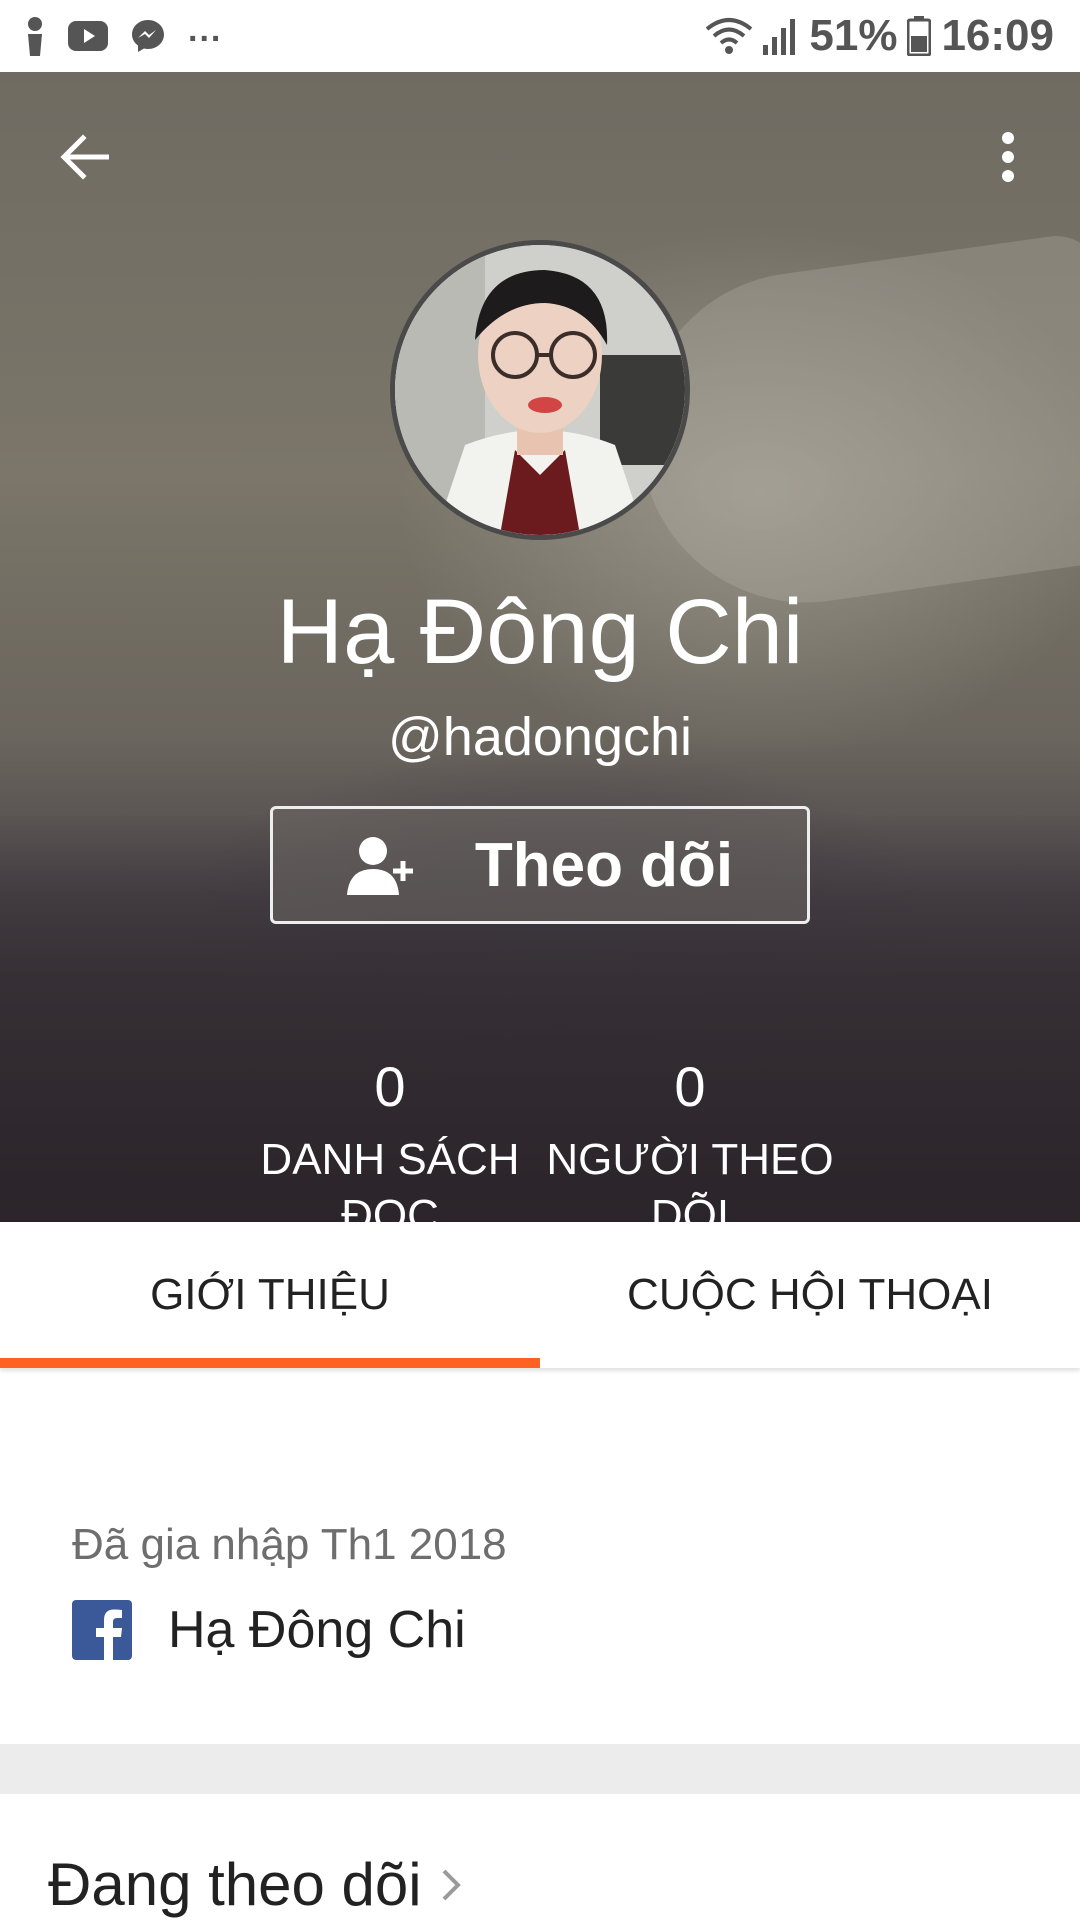 Image resolution: width=1080 pixels, height=1920 pixels. What do you see at coordinates (540, 737) in the screenshot?
I see `profile-username: @hadongchi` at bounding box center [540, 737].